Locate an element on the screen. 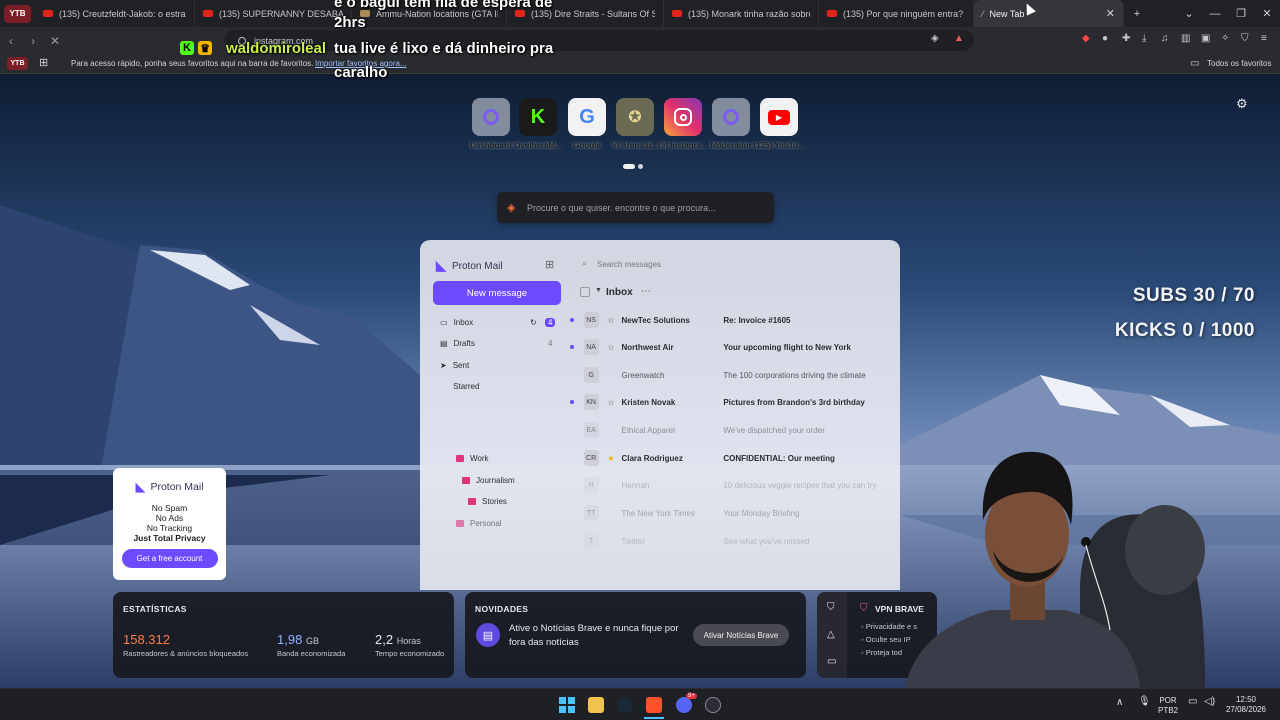 This screenshot has width=1280, height=720. more-icon: ⋯ is located at coordinates (646, 291).